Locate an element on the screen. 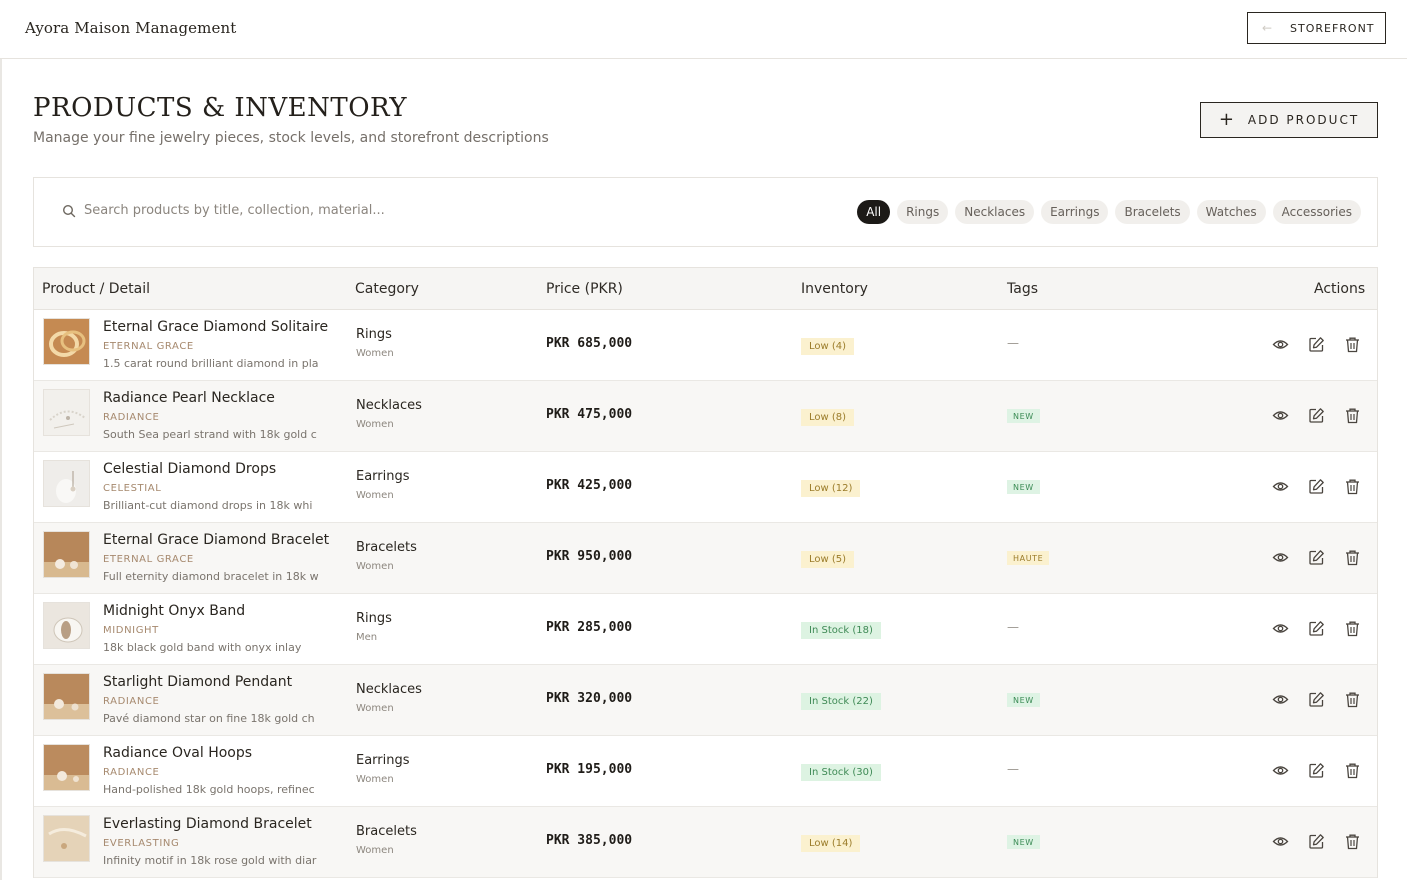  product-name: Starlight Diamond Pendant is located at coordinates (198, 682).